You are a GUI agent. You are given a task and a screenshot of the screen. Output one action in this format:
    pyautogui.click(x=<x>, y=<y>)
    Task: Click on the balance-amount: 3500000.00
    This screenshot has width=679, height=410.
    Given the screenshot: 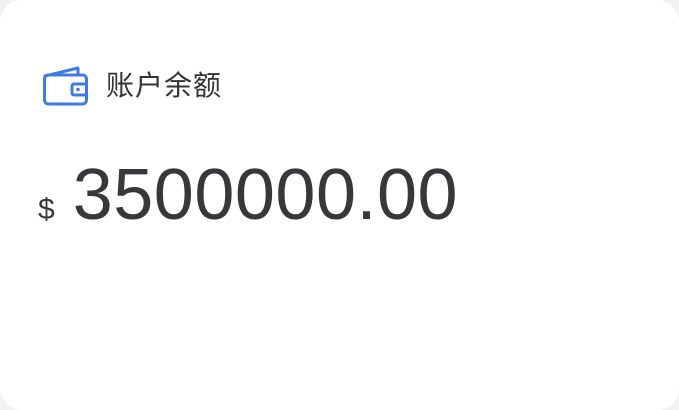 What is the action you would take?
    pyautogui.click(x=265, y=195)
    